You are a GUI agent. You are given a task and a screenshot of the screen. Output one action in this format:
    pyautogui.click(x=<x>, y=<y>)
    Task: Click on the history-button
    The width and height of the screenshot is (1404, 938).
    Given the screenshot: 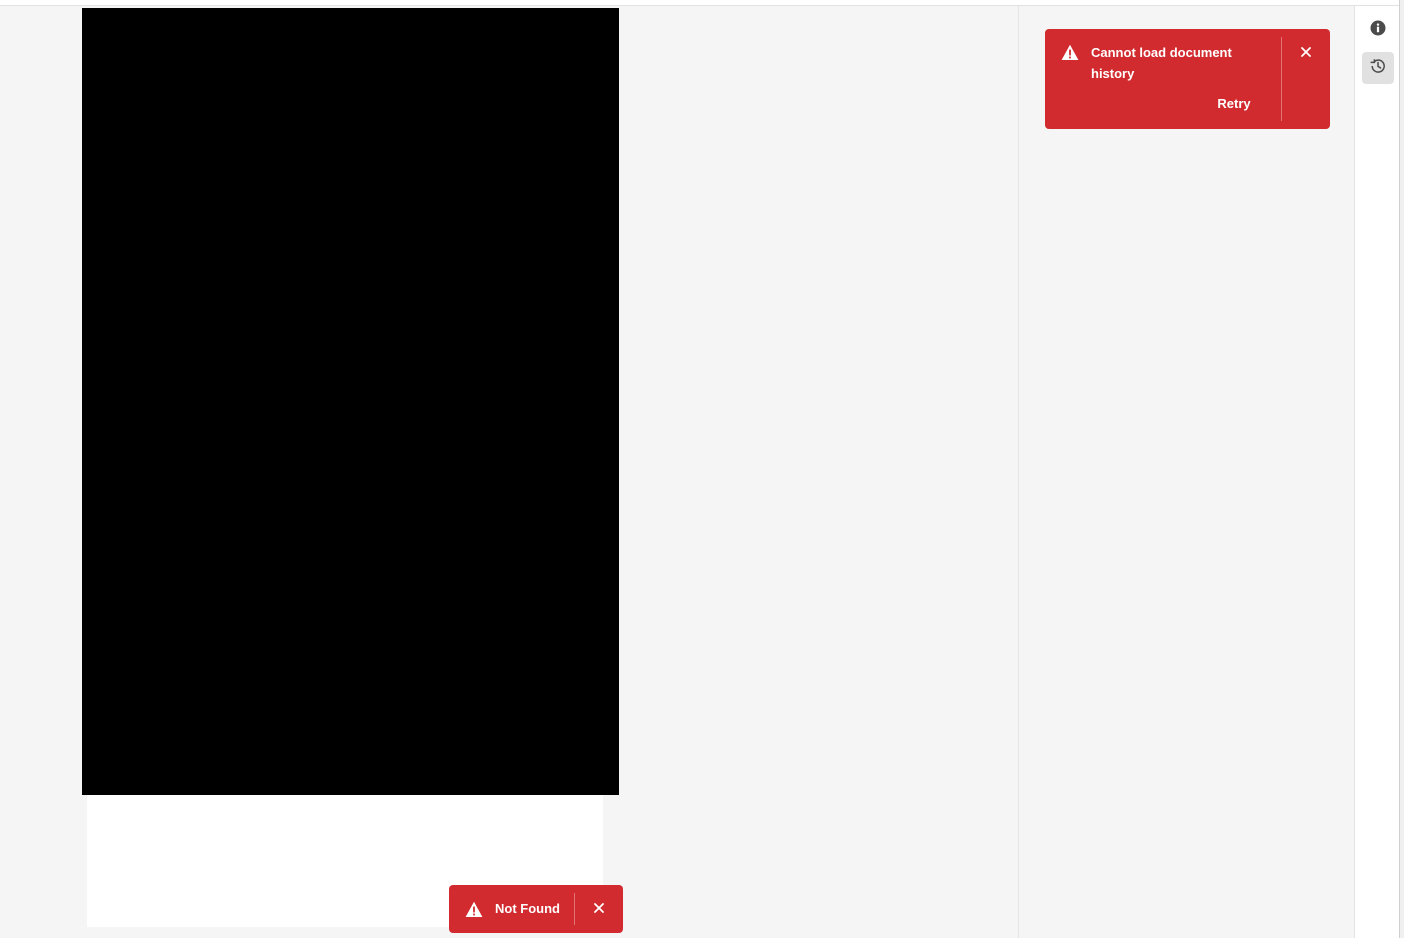 What is the action you would take?
    pyautogui.click(x=1378, y=68)
    